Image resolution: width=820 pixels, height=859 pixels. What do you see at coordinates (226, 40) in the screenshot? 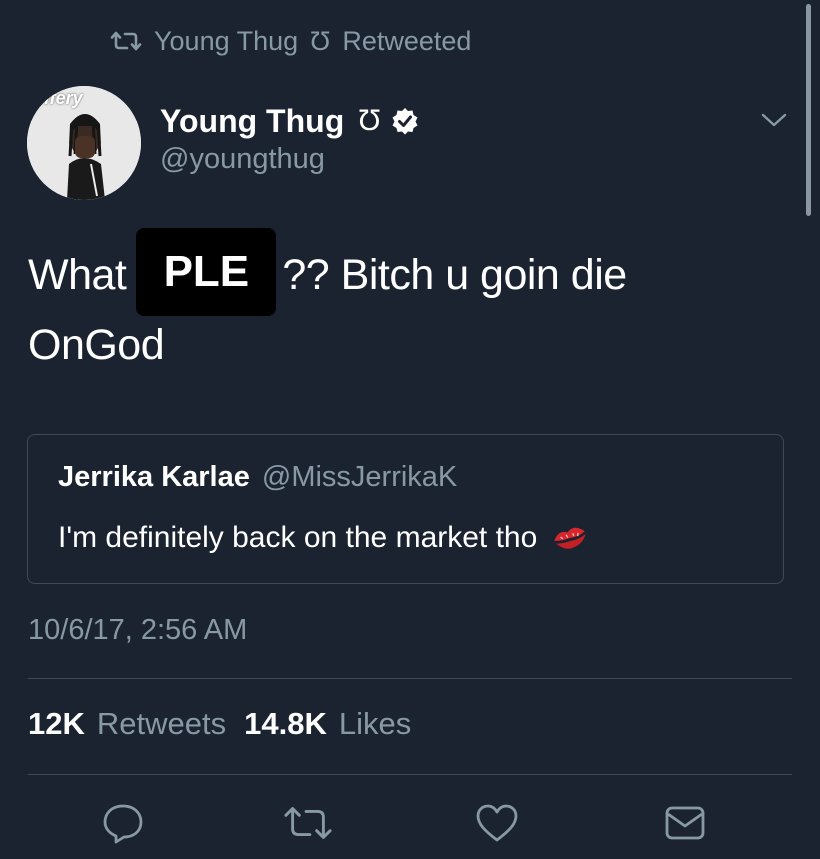
I see `retweeter-name: Young Thug` at bounding box center [226, 40].